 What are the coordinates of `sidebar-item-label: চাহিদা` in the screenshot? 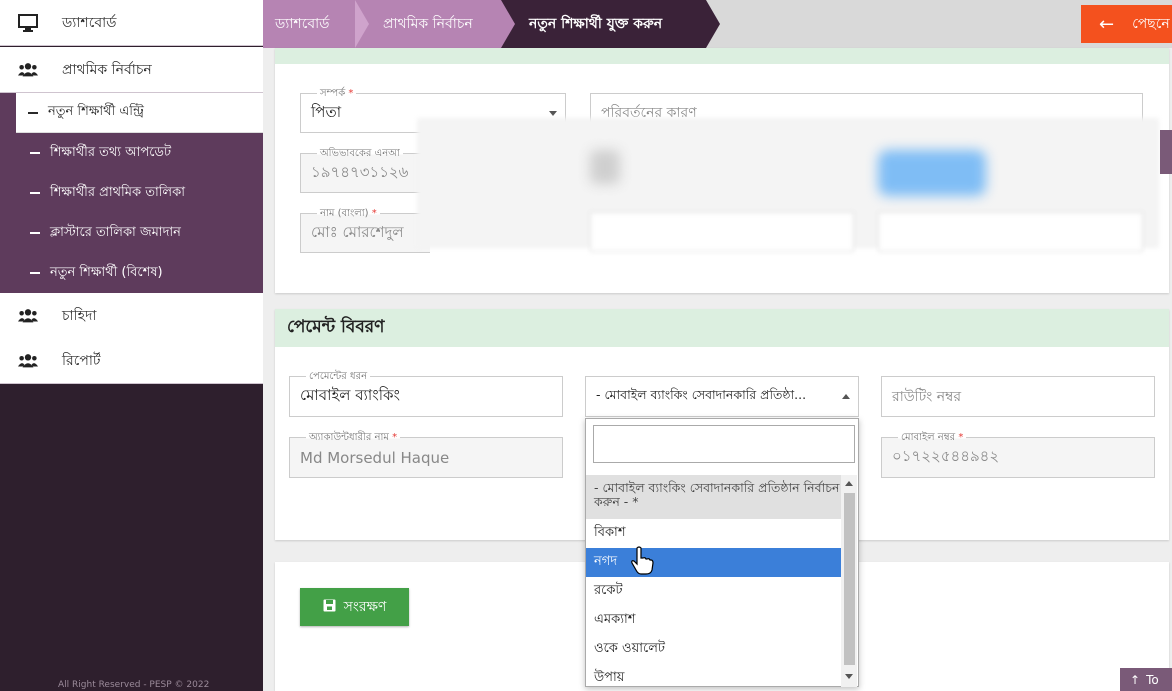 It's located at (79, 315).